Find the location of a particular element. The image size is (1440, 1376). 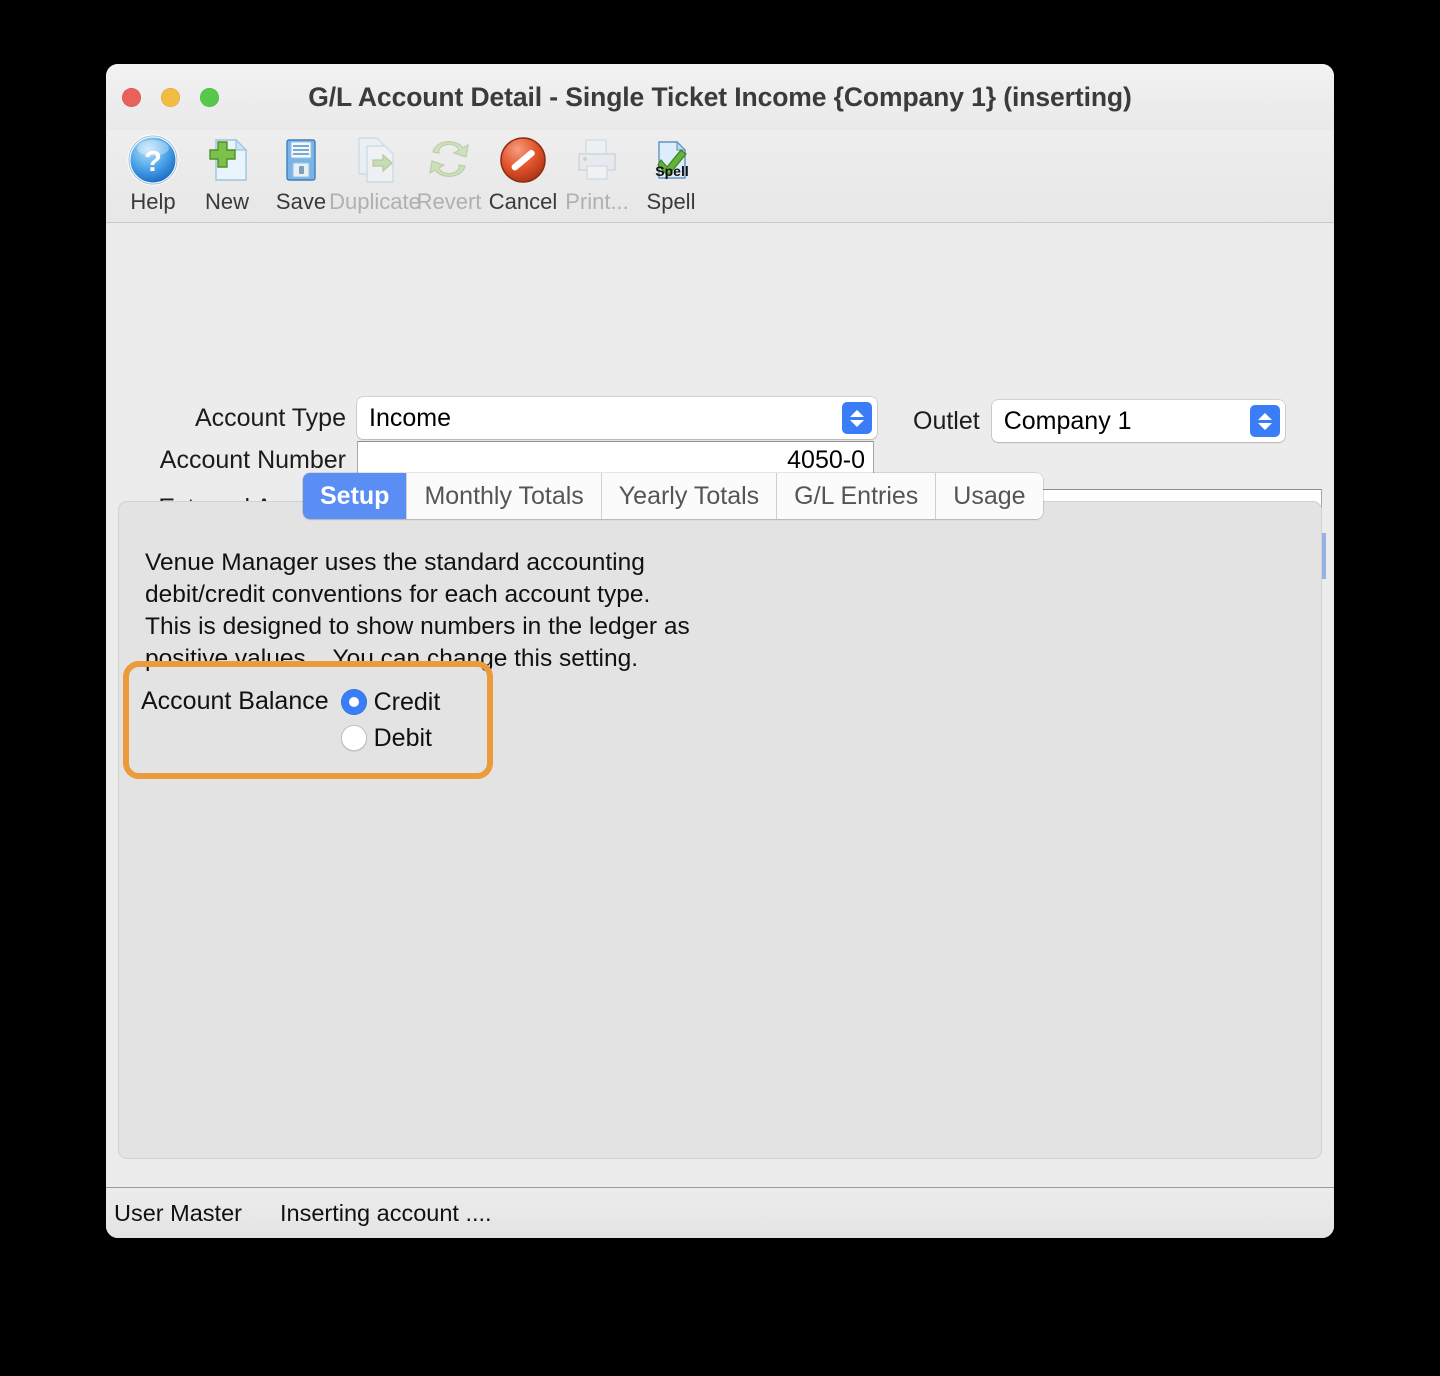

account-balance-label: Account Balance is located at coordinates (235, 701).